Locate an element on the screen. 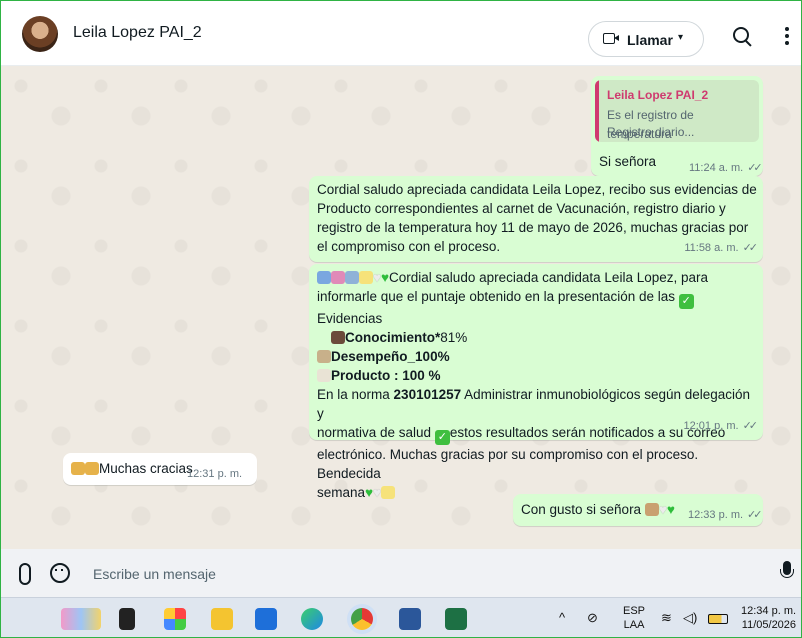  windows-taskbar: ^ ⊘ ESP LAA ≋ ◁) 12:34 p. m. 11/05/2026 is located at coordinates (401, 617).